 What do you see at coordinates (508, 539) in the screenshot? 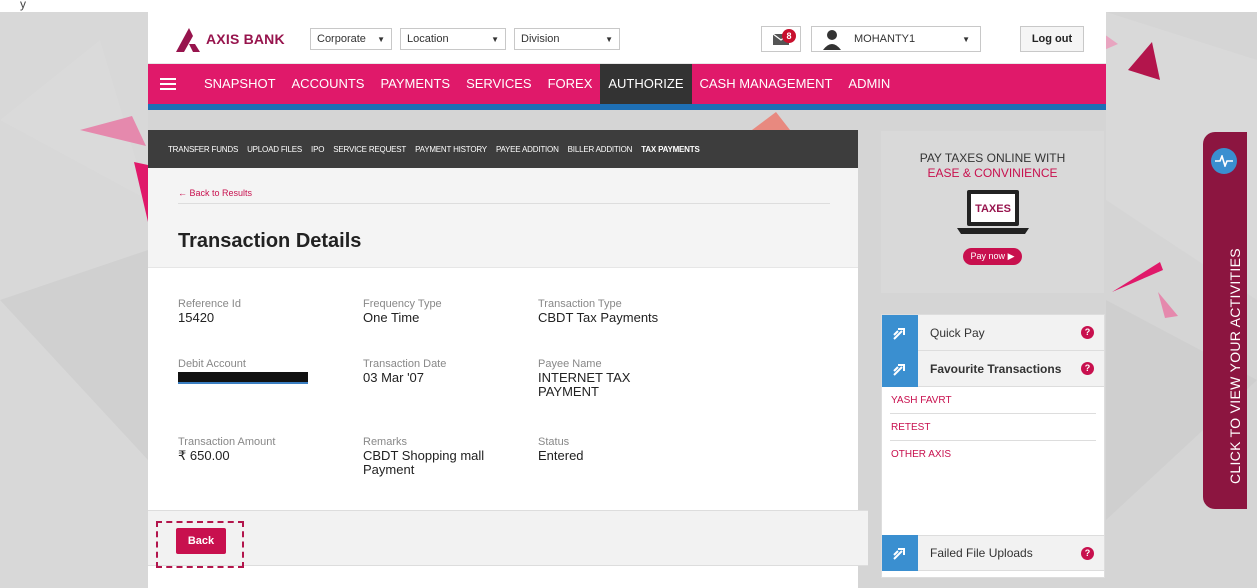
I see `action-bar: Back` at bounding box center [508, 539].